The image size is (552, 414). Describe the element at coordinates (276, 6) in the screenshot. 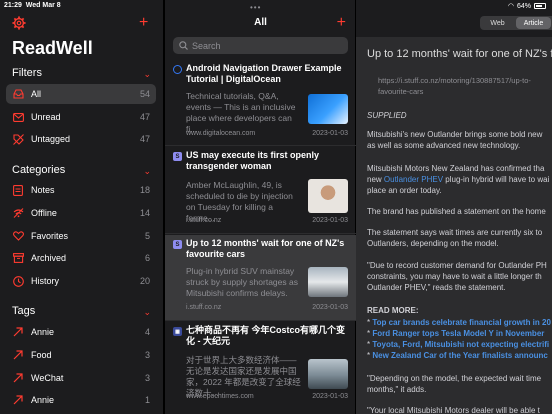

I see `status-bar: 21:29 Wed Mar 8 ◠ 64%` at that location.